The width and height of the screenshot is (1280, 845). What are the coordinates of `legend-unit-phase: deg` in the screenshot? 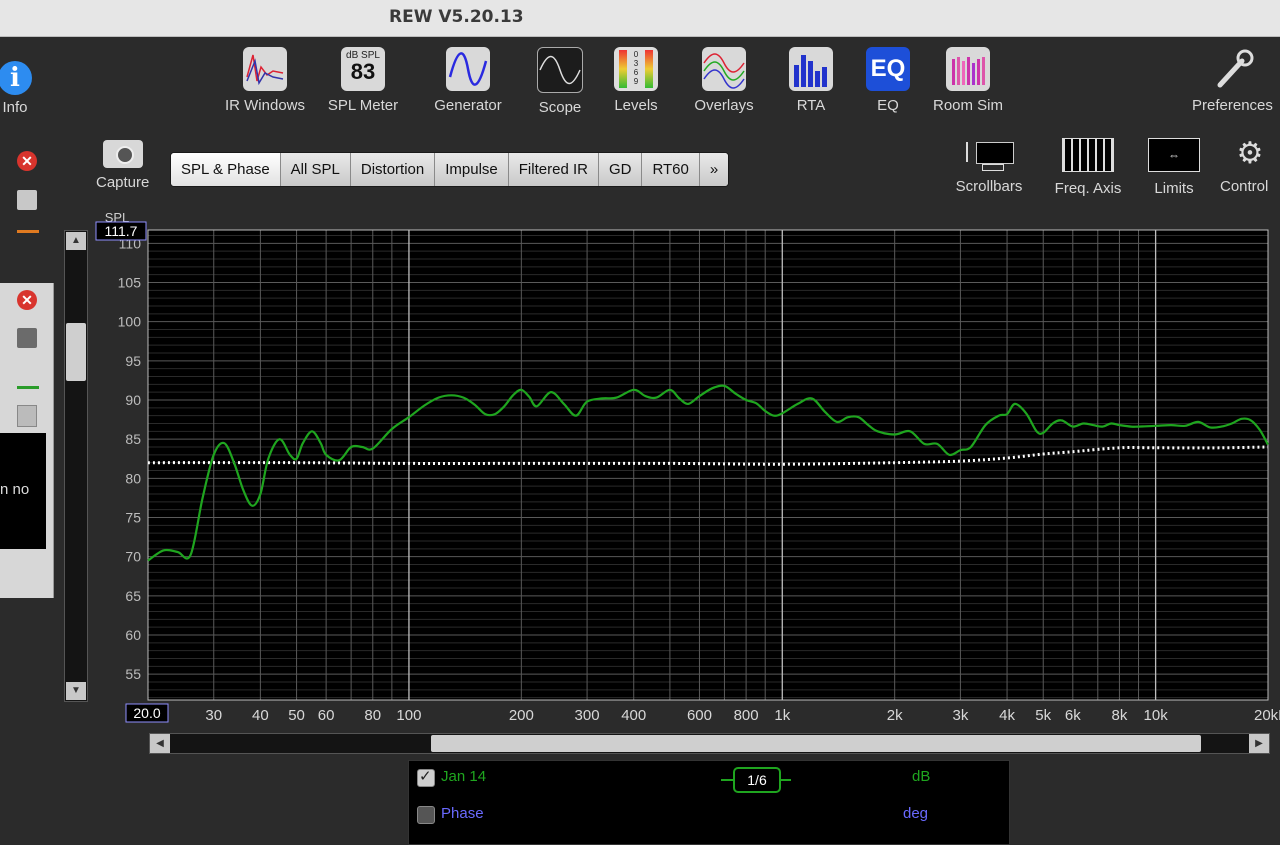 It's located at (916, 813).